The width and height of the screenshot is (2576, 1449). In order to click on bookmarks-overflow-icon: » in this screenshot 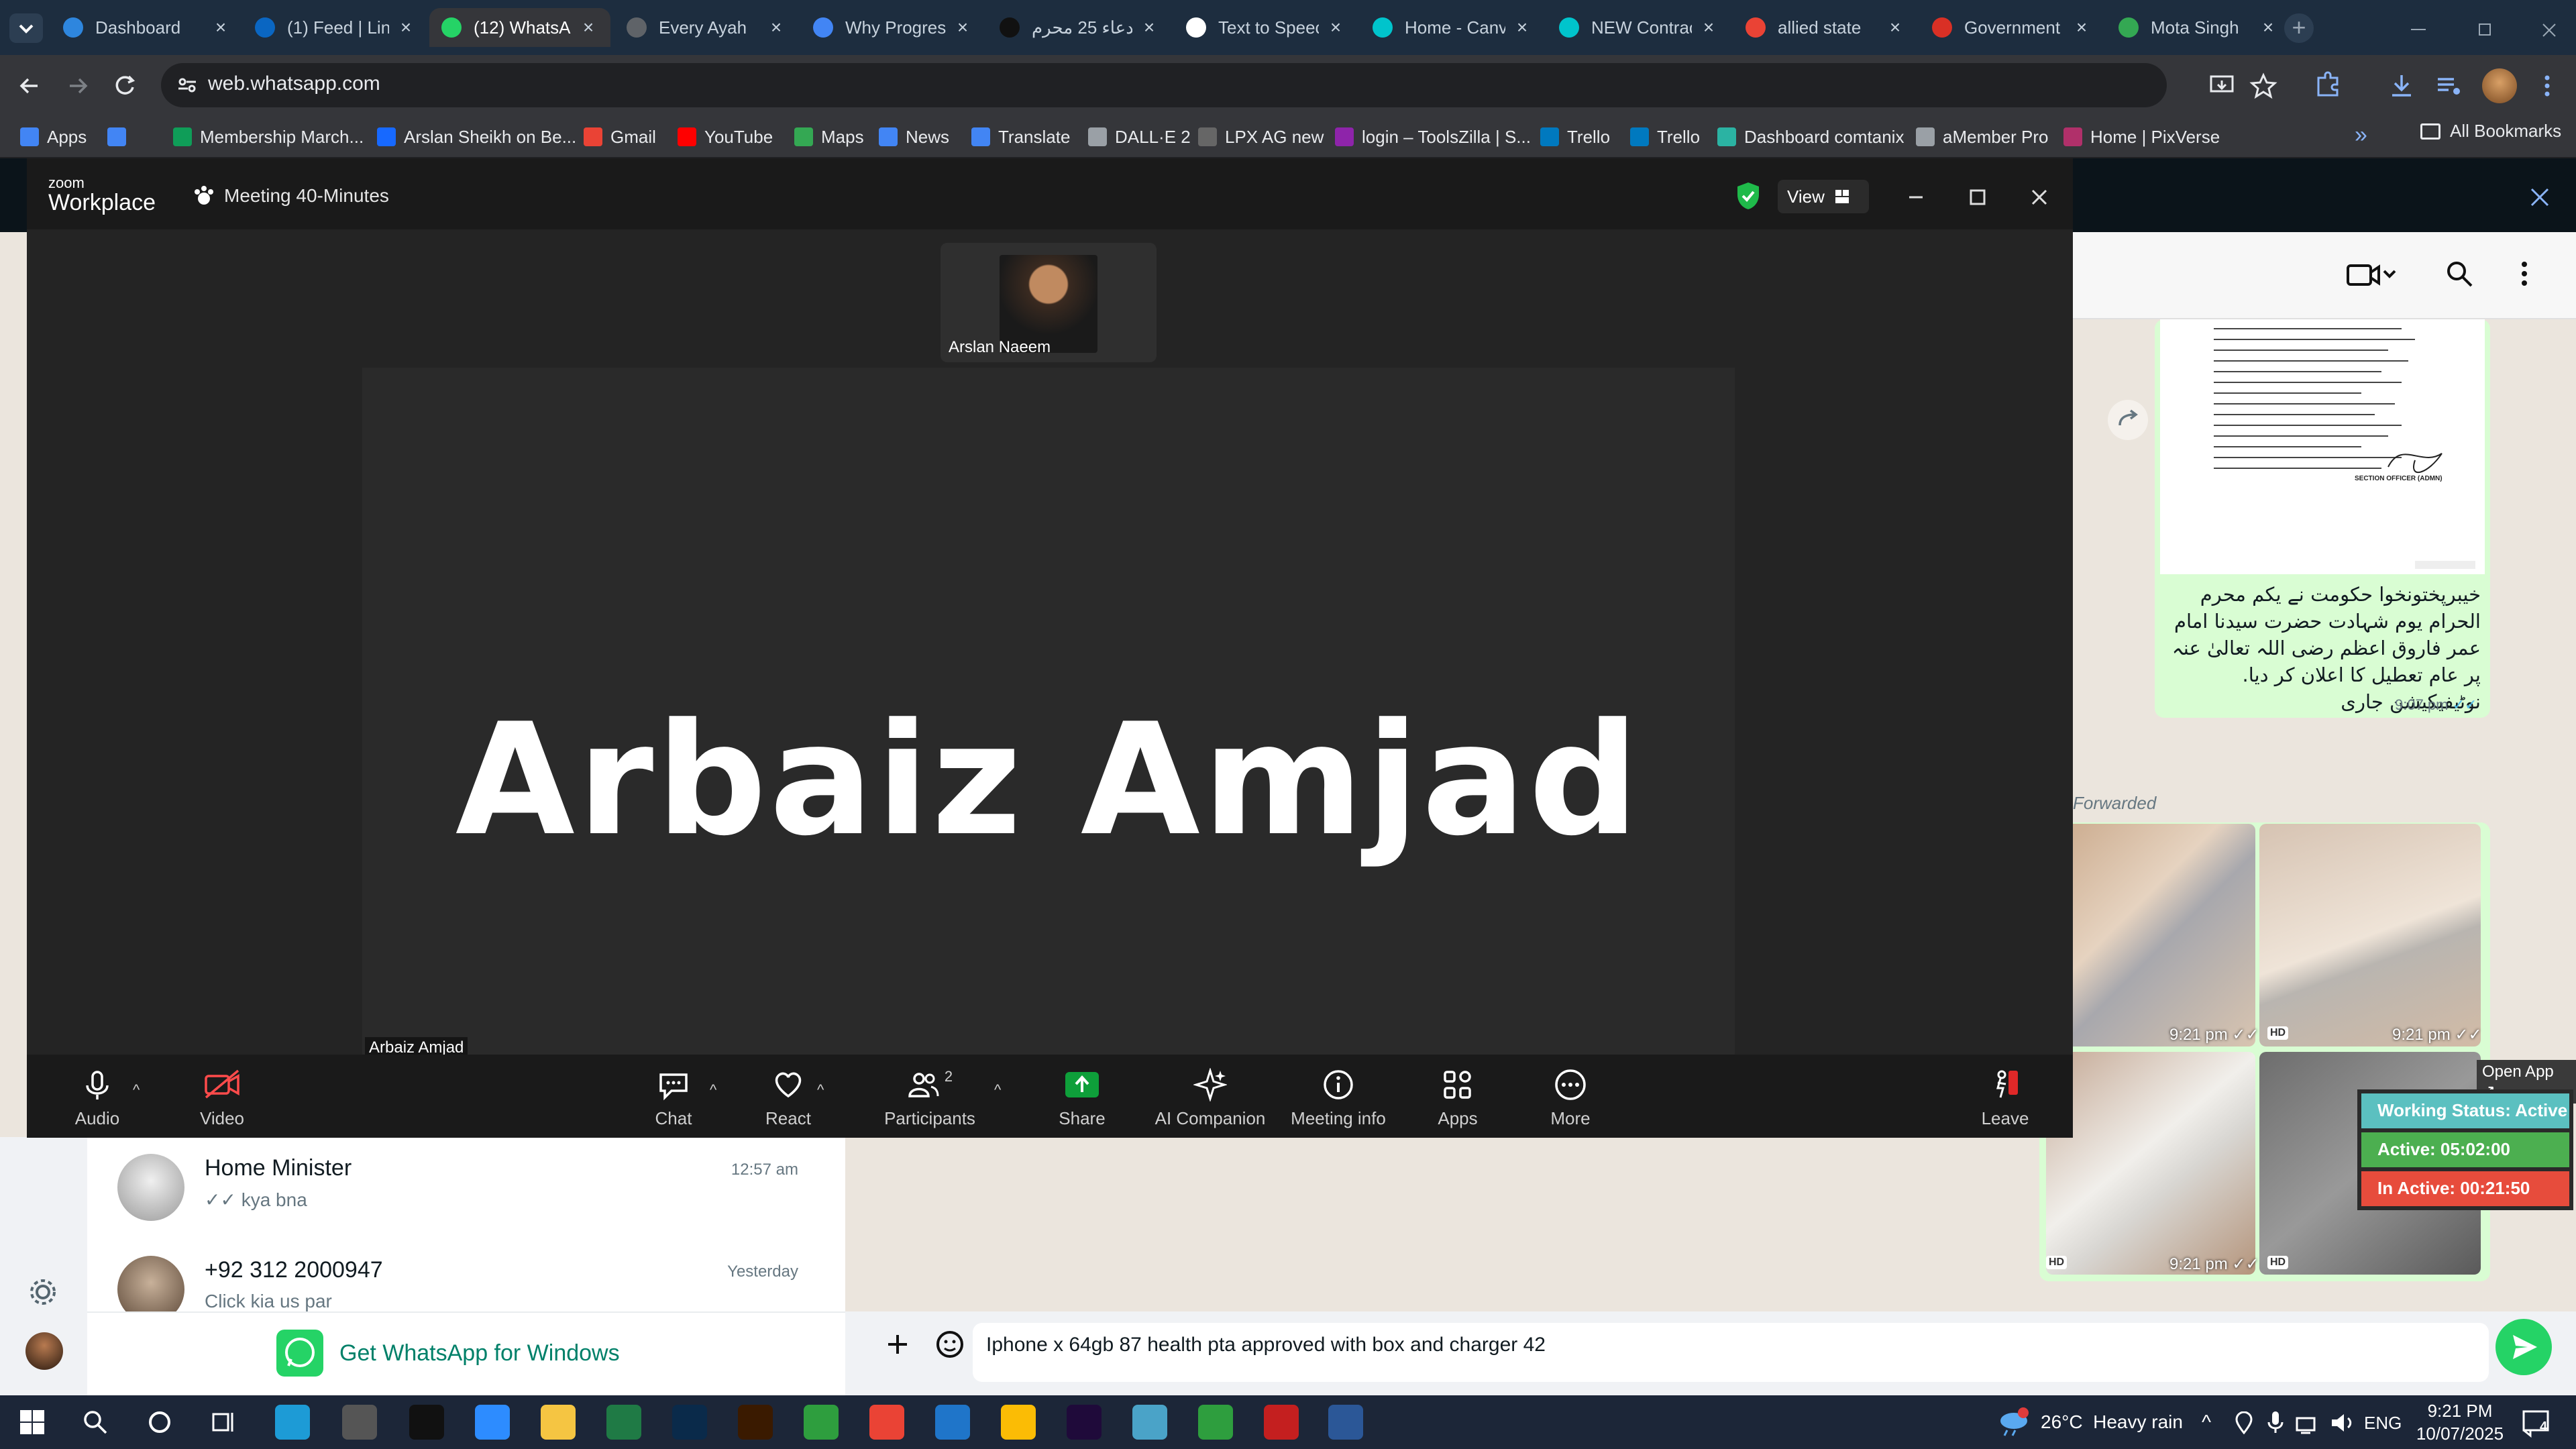, I will do `click(2368, 137)`.